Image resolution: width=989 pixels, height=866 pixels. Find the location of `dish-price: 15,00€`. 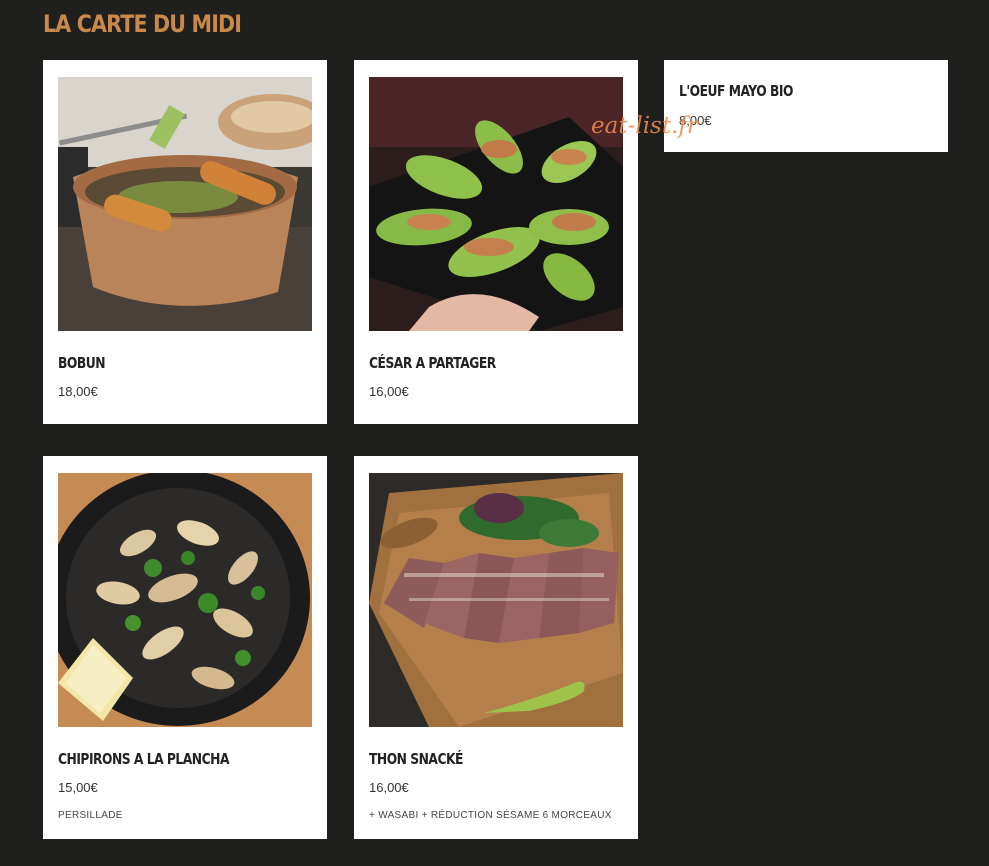

dish-price: 15,00€ is located at coordinates (78, 787).